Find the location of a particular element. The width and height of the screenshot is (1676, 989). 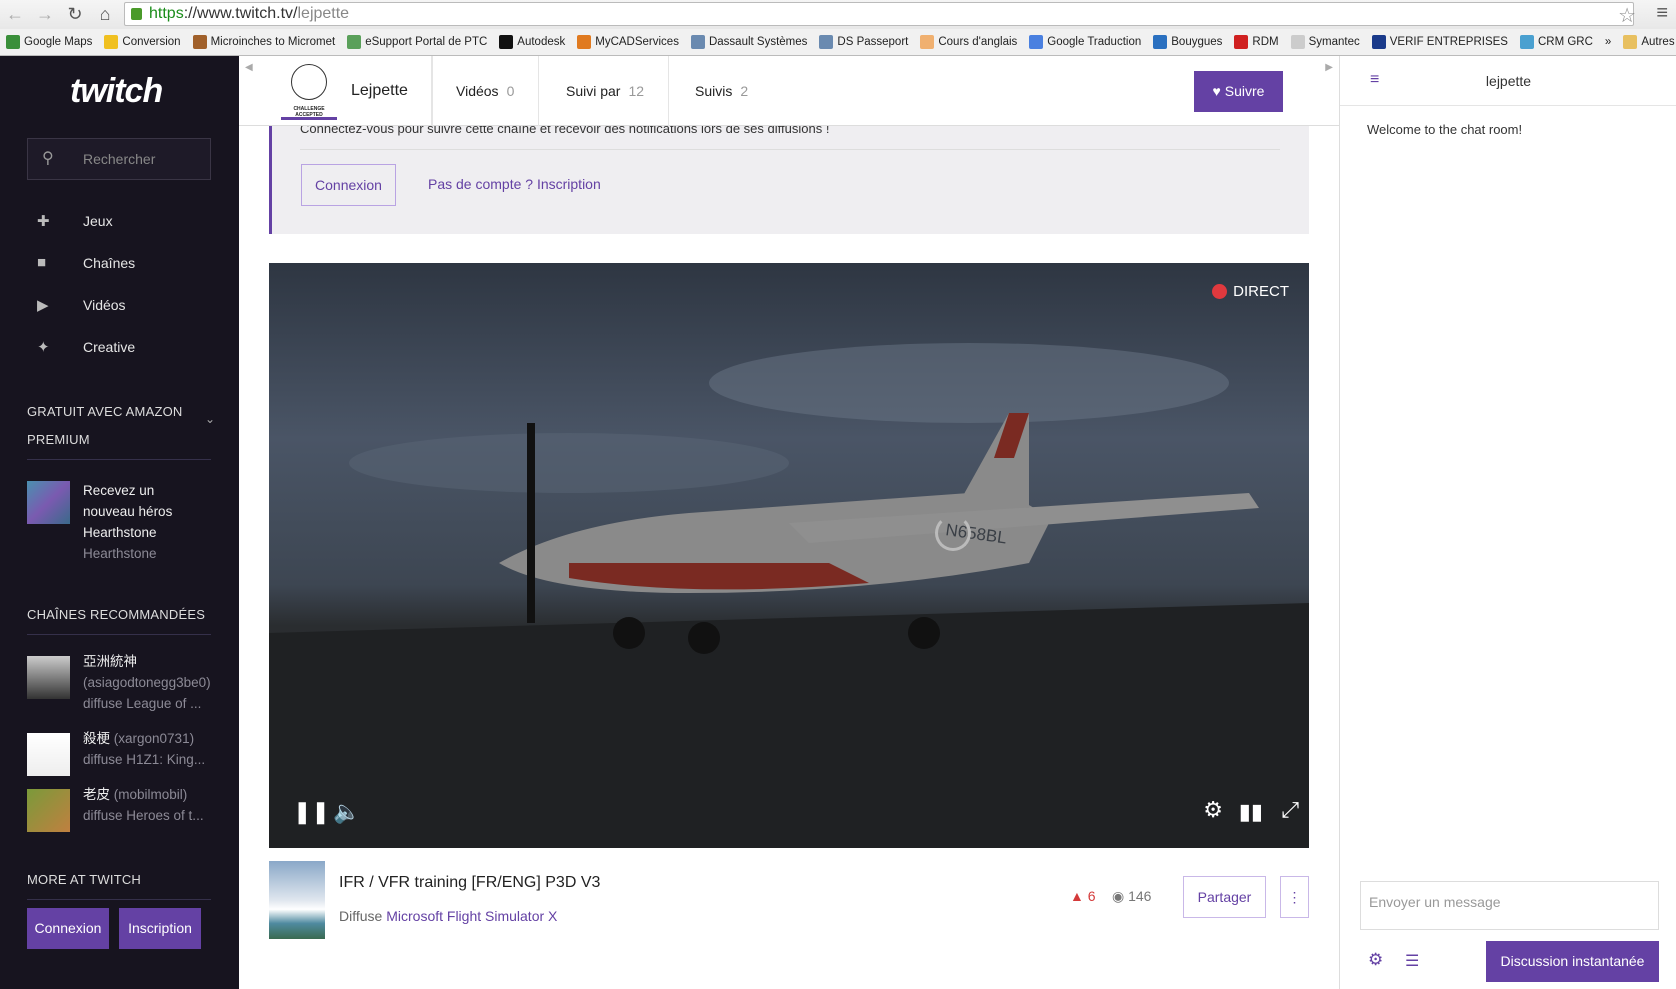

bookmark-label: DS Passeport is located at coordinates (873, 42).